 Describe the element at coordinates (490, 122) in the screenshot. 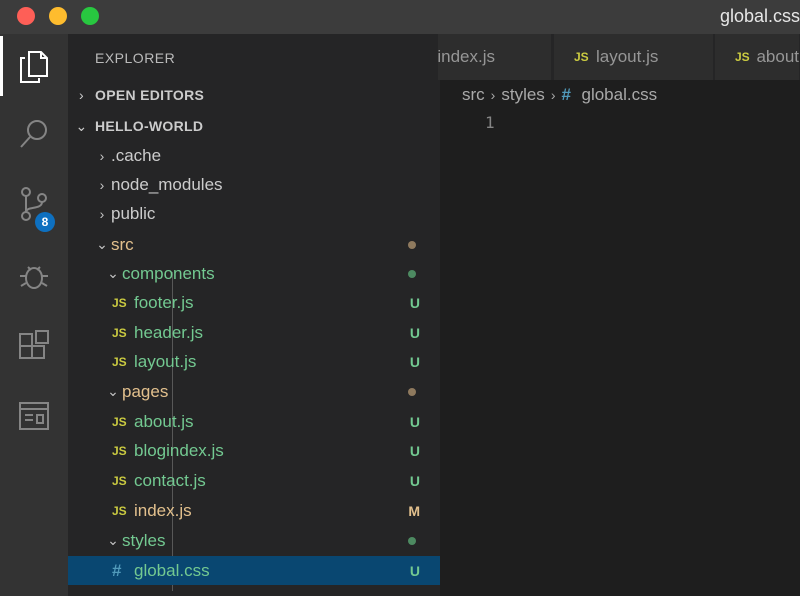

I see `line-number: 1` at that location.